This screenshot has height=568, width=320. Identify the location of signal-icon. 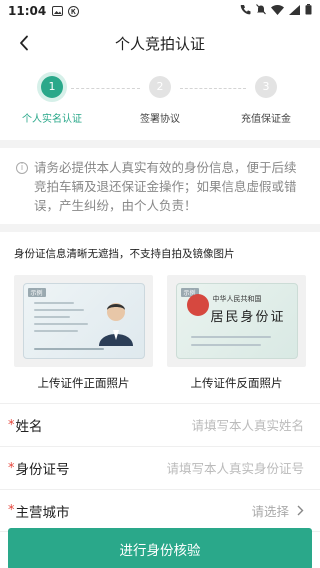
(294, 11).